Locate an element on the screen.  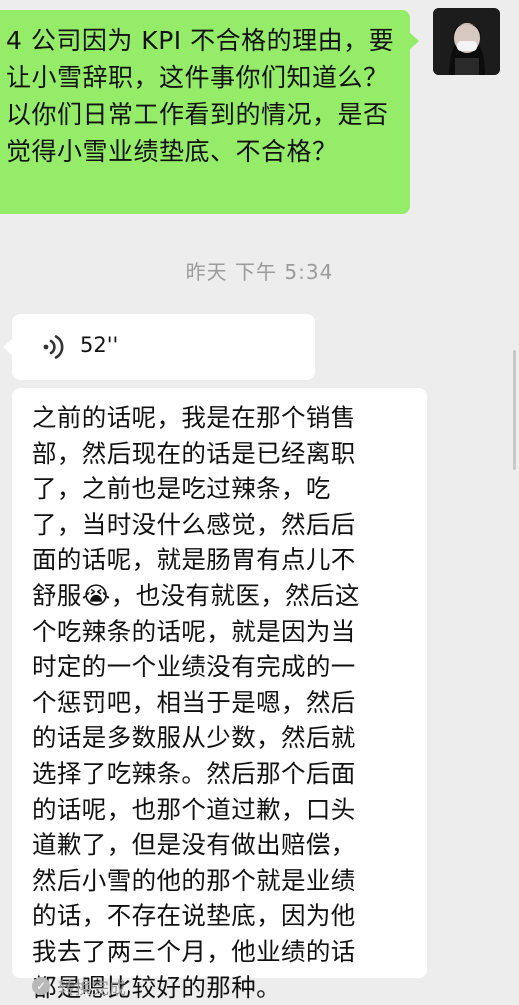
check-circle-icon: ✓ is located at coordinates (41, 986).